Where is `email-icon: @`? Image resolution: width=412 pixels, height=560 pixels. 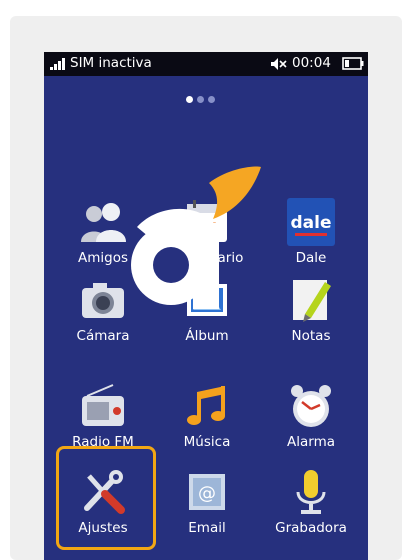 email-icon: @ is located at coordinates (207, 492).